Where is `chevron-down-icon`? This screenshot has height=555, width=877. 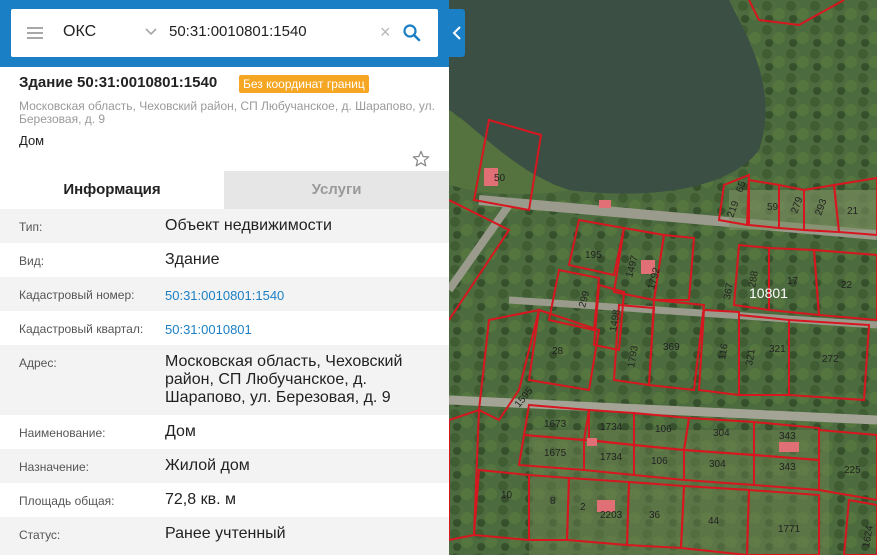 chevron-down-icon is located at coordinates (151, 31).